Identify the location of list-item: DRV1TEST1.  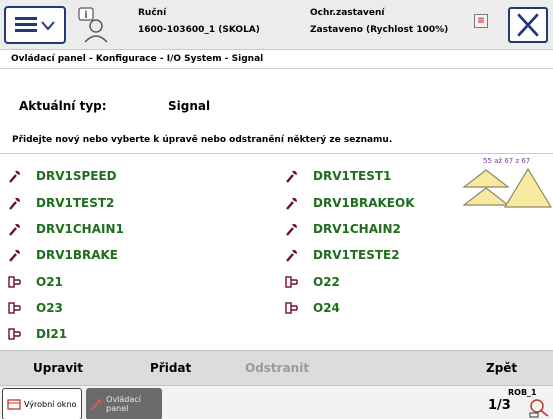
(338, 176).